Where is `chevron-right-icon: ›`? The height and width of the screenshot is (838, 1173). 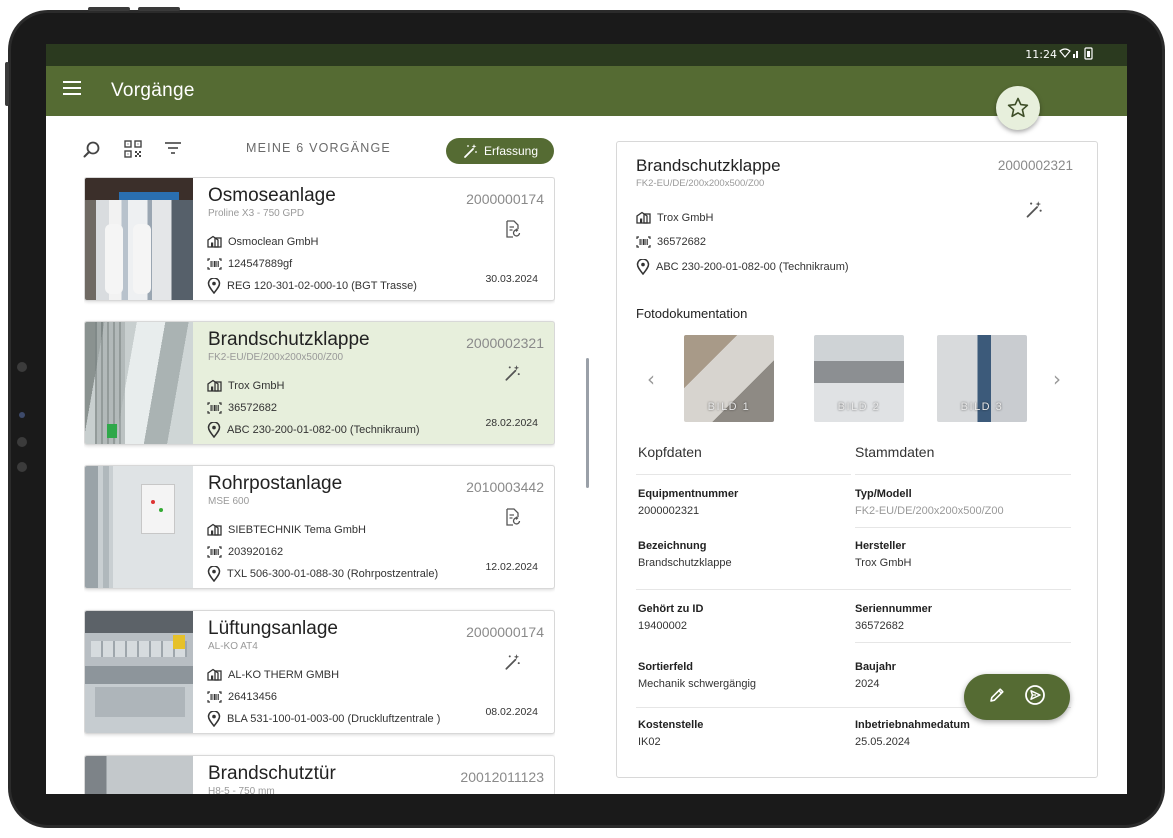
chevron-right-icon: › is located at coordinates (1057, 379).